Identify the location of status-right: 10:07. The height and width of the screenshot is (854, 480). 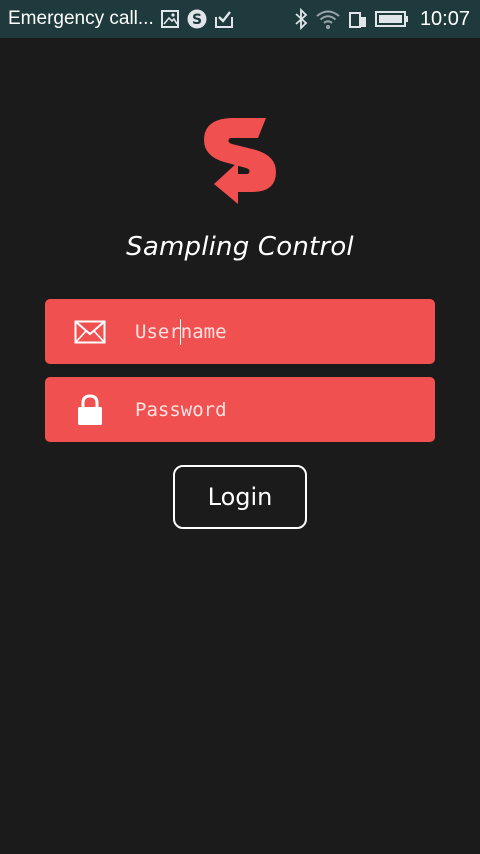
(382, 19).